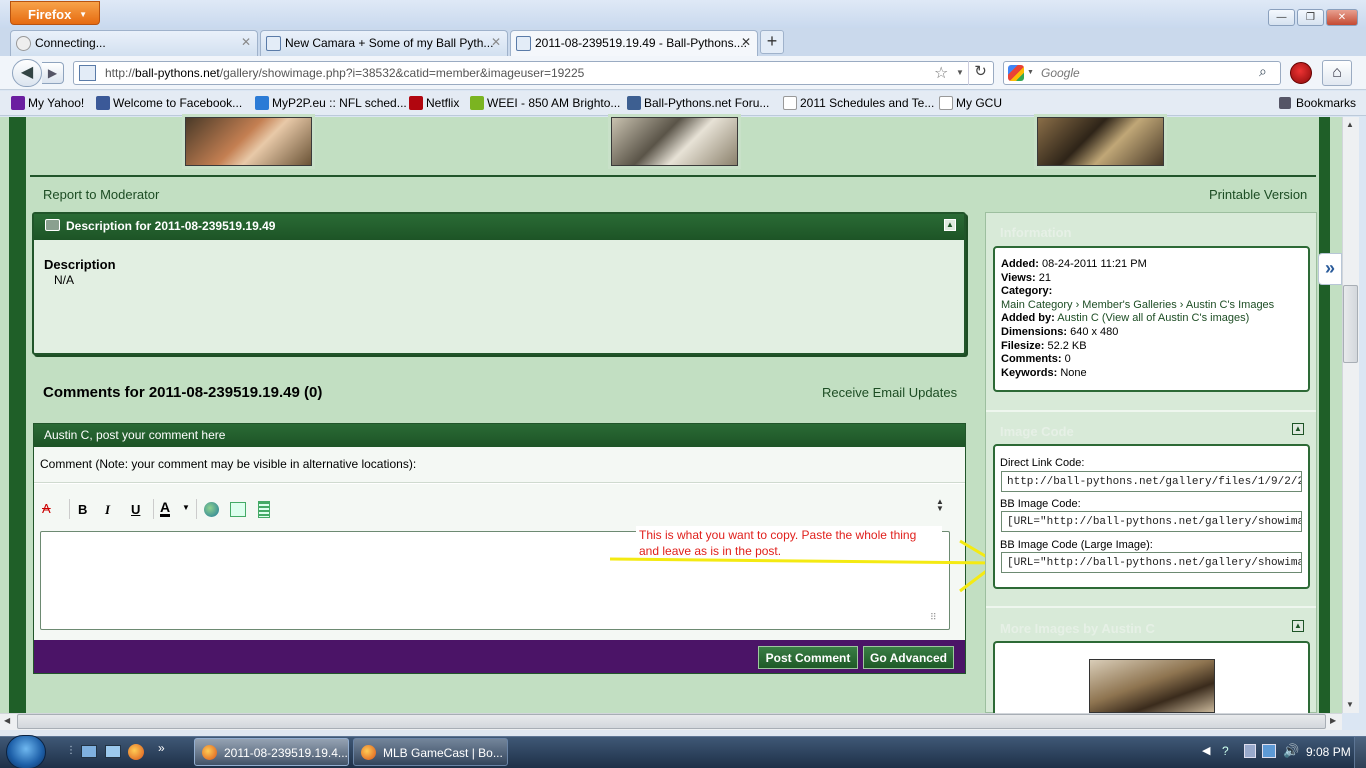 The image size is (1366, 768). Describe the element at coordinates (27, 73) in the screenshot. I see `back-button: ◀` at that location.